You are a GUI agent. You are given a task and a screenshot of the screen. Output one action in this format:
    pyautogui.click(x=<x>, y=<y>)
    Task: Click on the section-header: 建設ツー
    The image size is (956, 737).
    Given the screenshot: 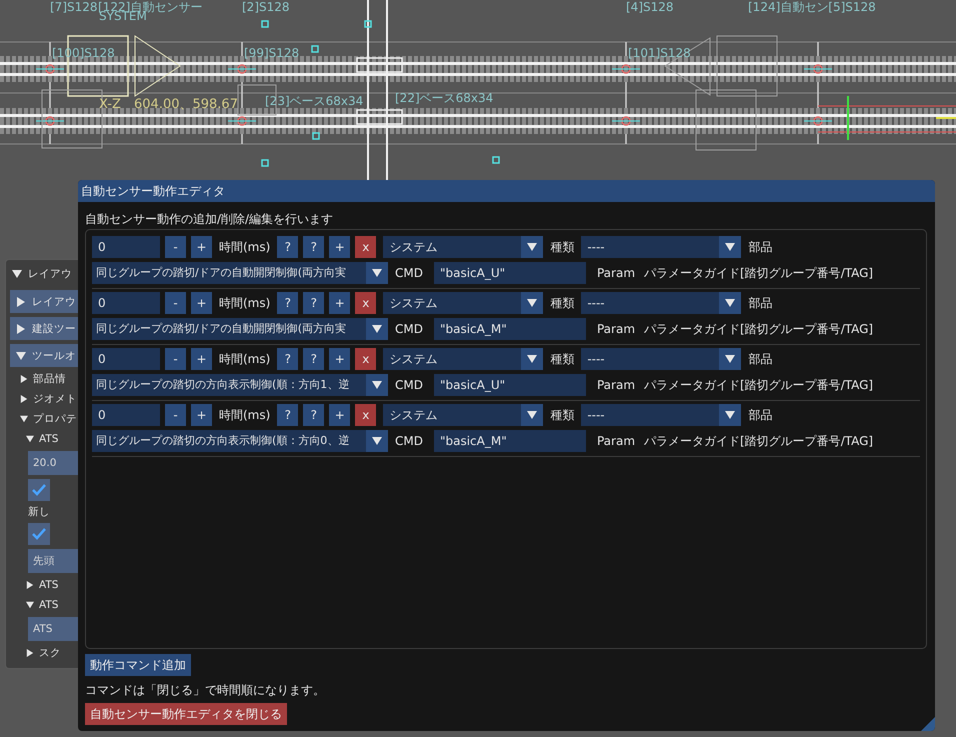 What is the action you would take?
    pyautogui.click(x=44, y=328)
    